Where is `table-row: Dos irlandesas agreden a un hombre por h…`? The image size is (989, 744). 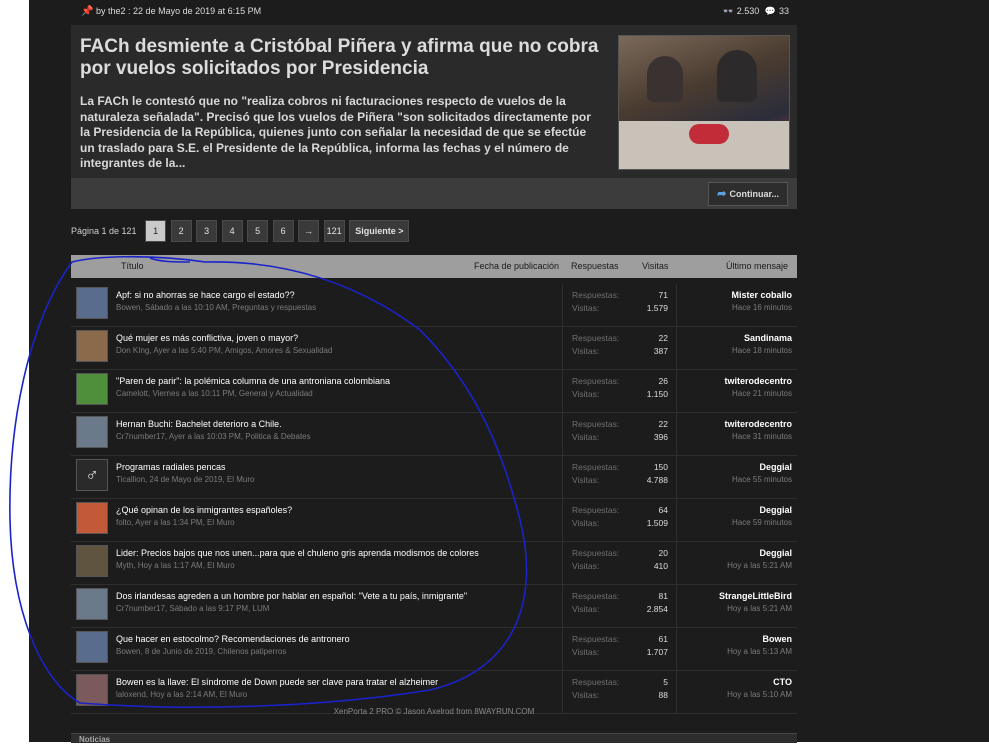 table-row: Dos irlandesas agreden a un hombre por h… is located at coordinates (434, 606).